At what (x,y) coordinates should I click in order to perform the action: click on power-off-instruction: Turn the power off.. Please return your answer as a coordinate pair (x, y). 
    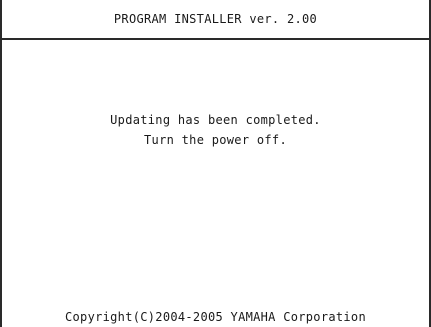
    Looking at the image, I should click on (215, 140).